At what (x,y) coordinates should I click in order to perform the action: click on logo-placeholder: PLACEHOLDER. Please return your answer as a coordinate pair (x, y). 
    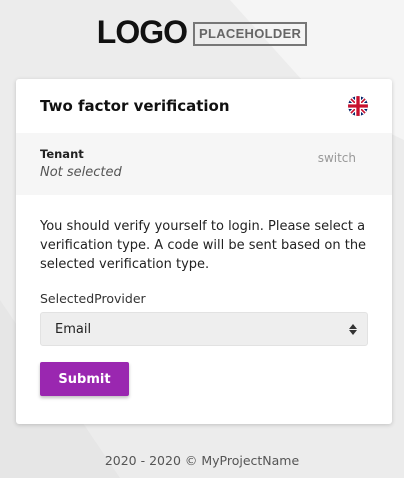
    Looking at the image, I should click on (250, 34).